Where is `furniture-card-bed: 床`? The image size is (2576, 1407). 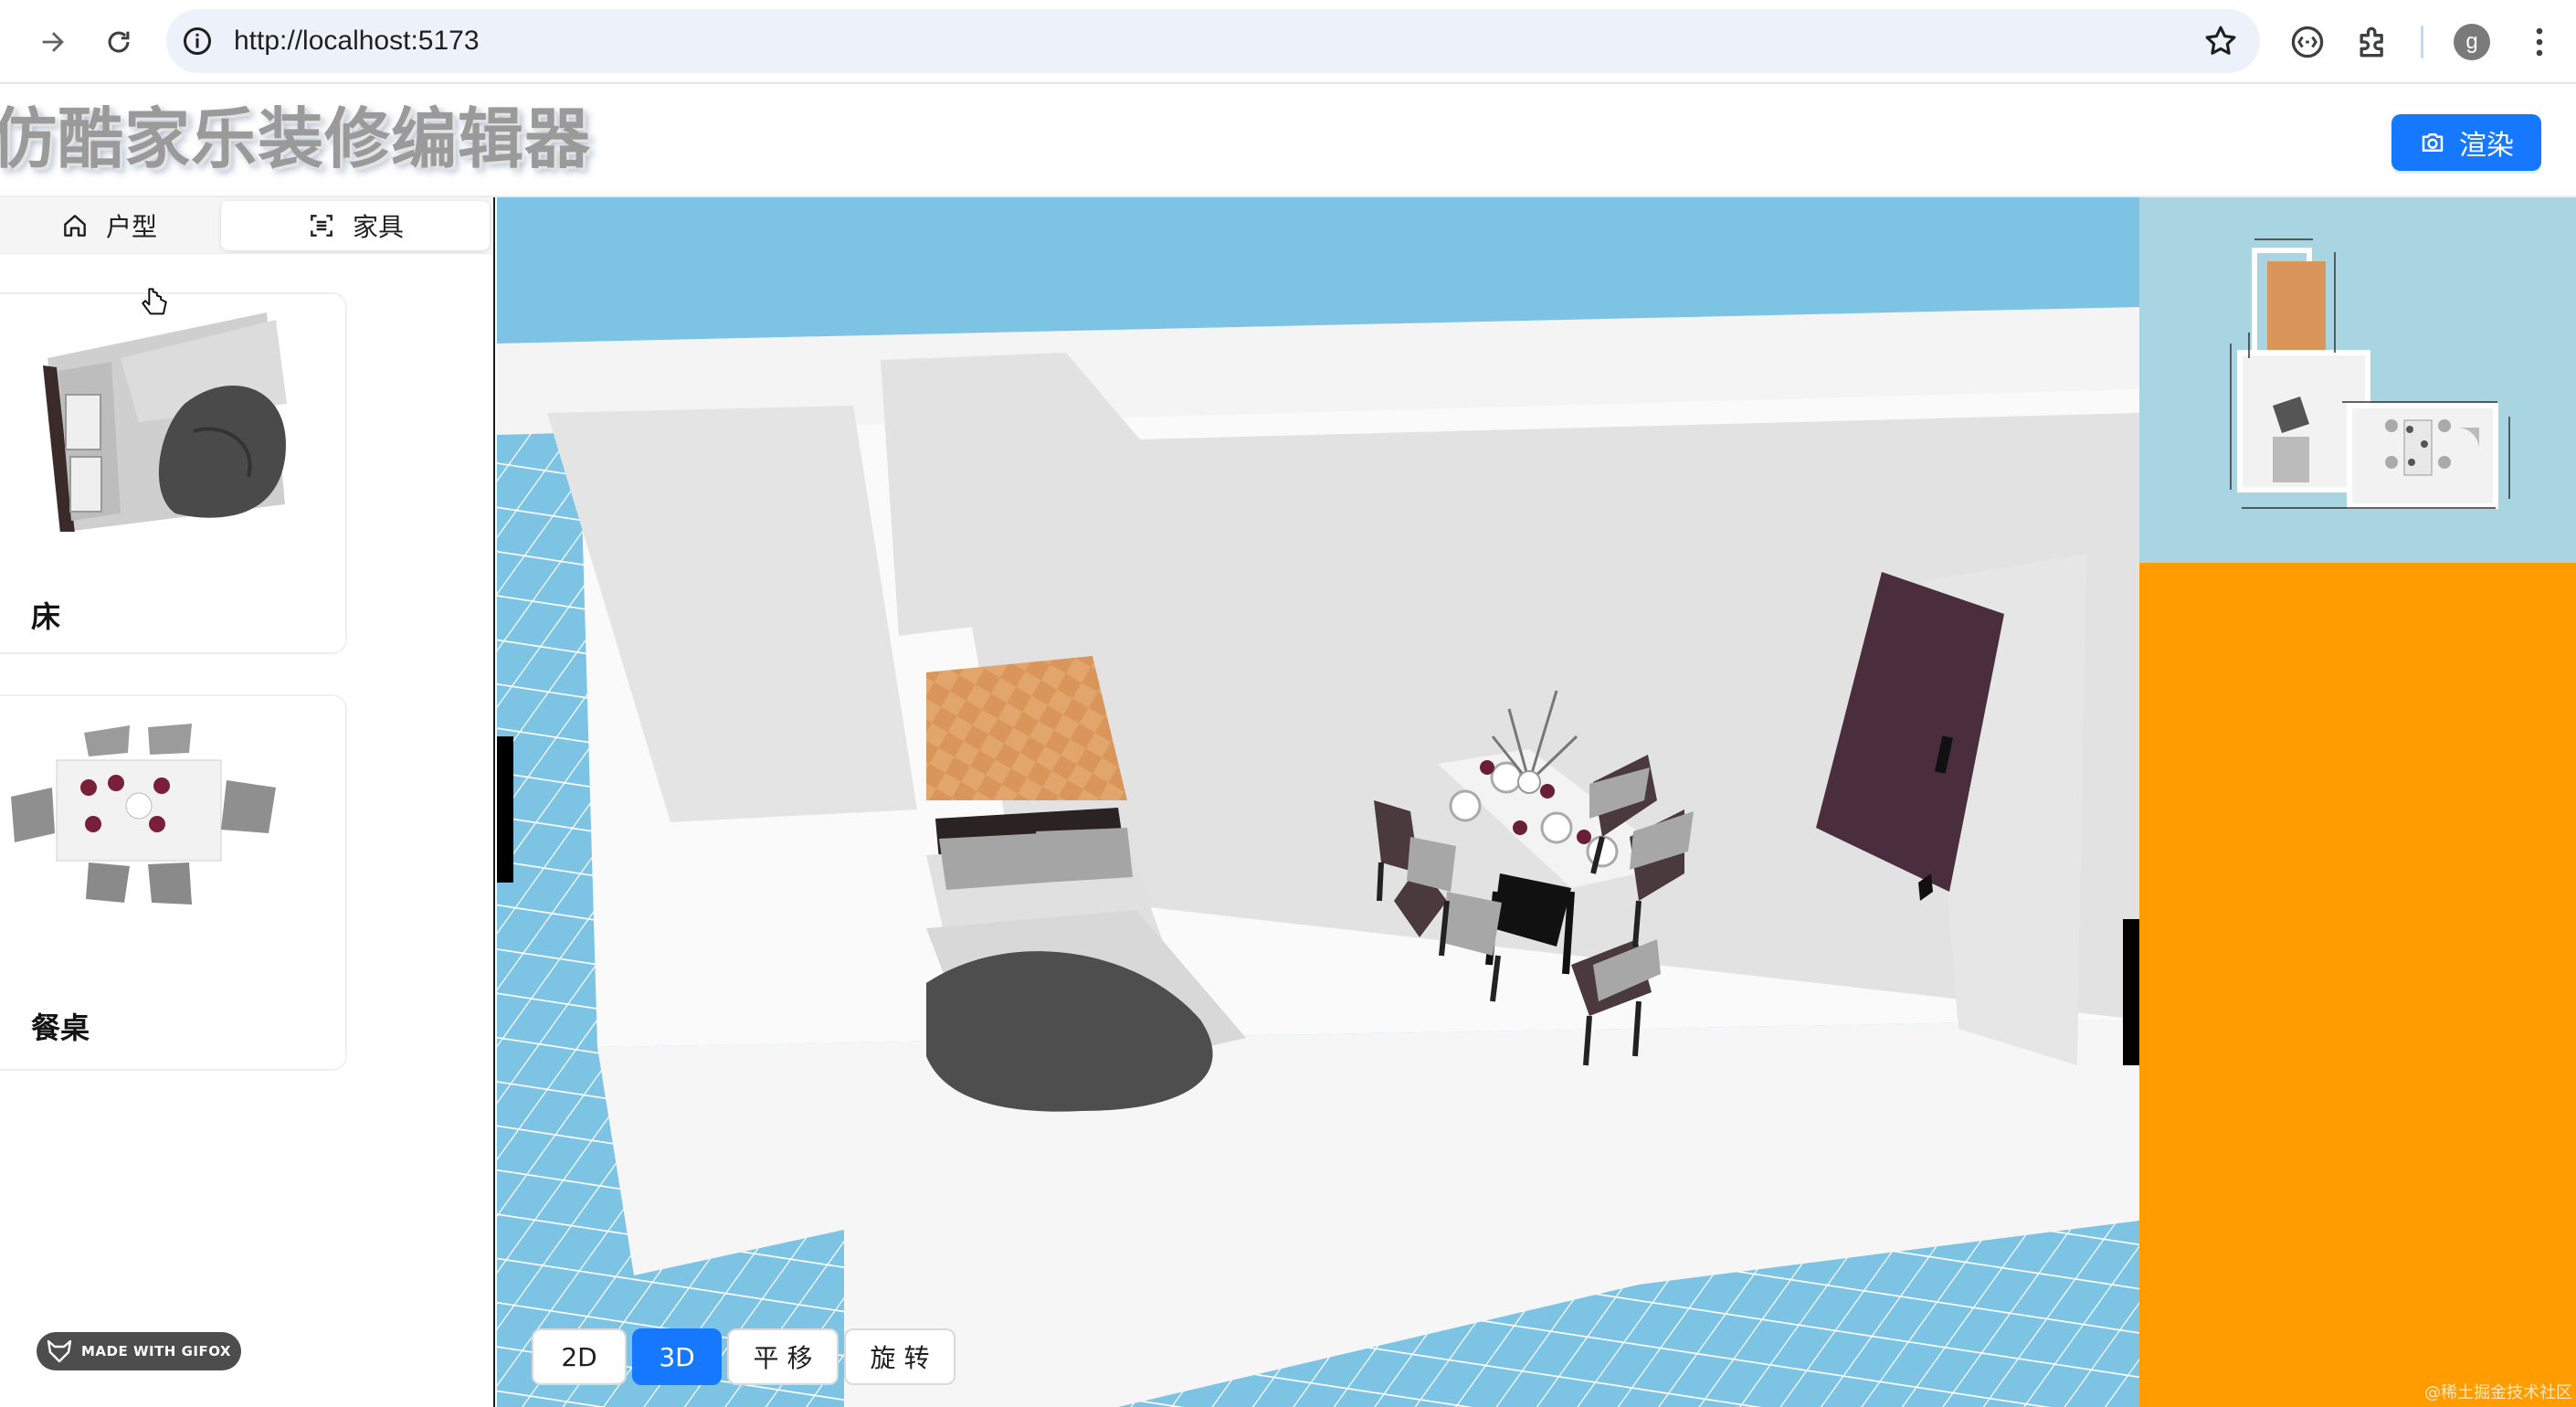
furniture-card-bed: 床 is located at coordinates (173, 473).